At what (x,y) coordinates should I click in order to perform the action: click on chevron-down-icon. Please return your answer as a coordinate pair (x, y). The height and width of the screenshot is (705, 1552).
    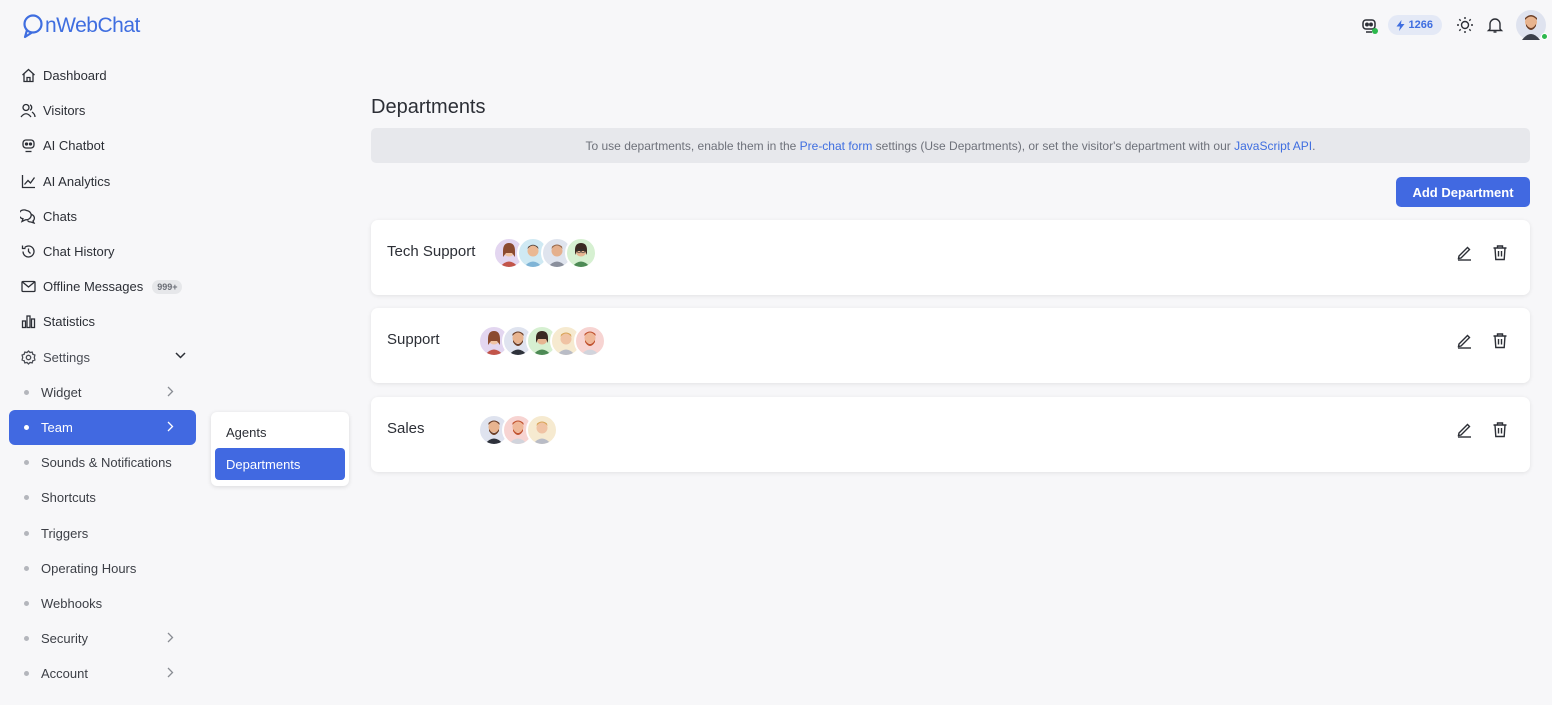
    Looking at the image, I should click on (180, 355).